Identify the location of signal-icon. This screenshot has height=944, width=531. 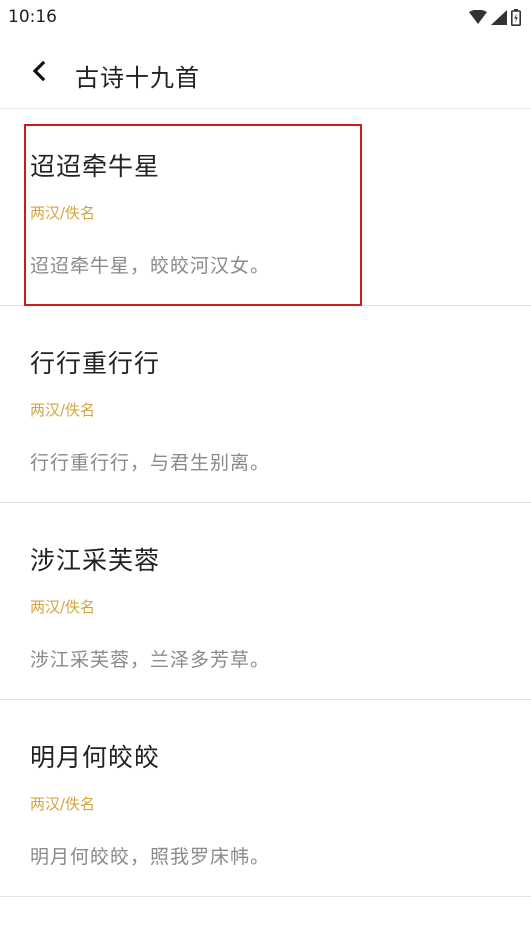
(499, 19).